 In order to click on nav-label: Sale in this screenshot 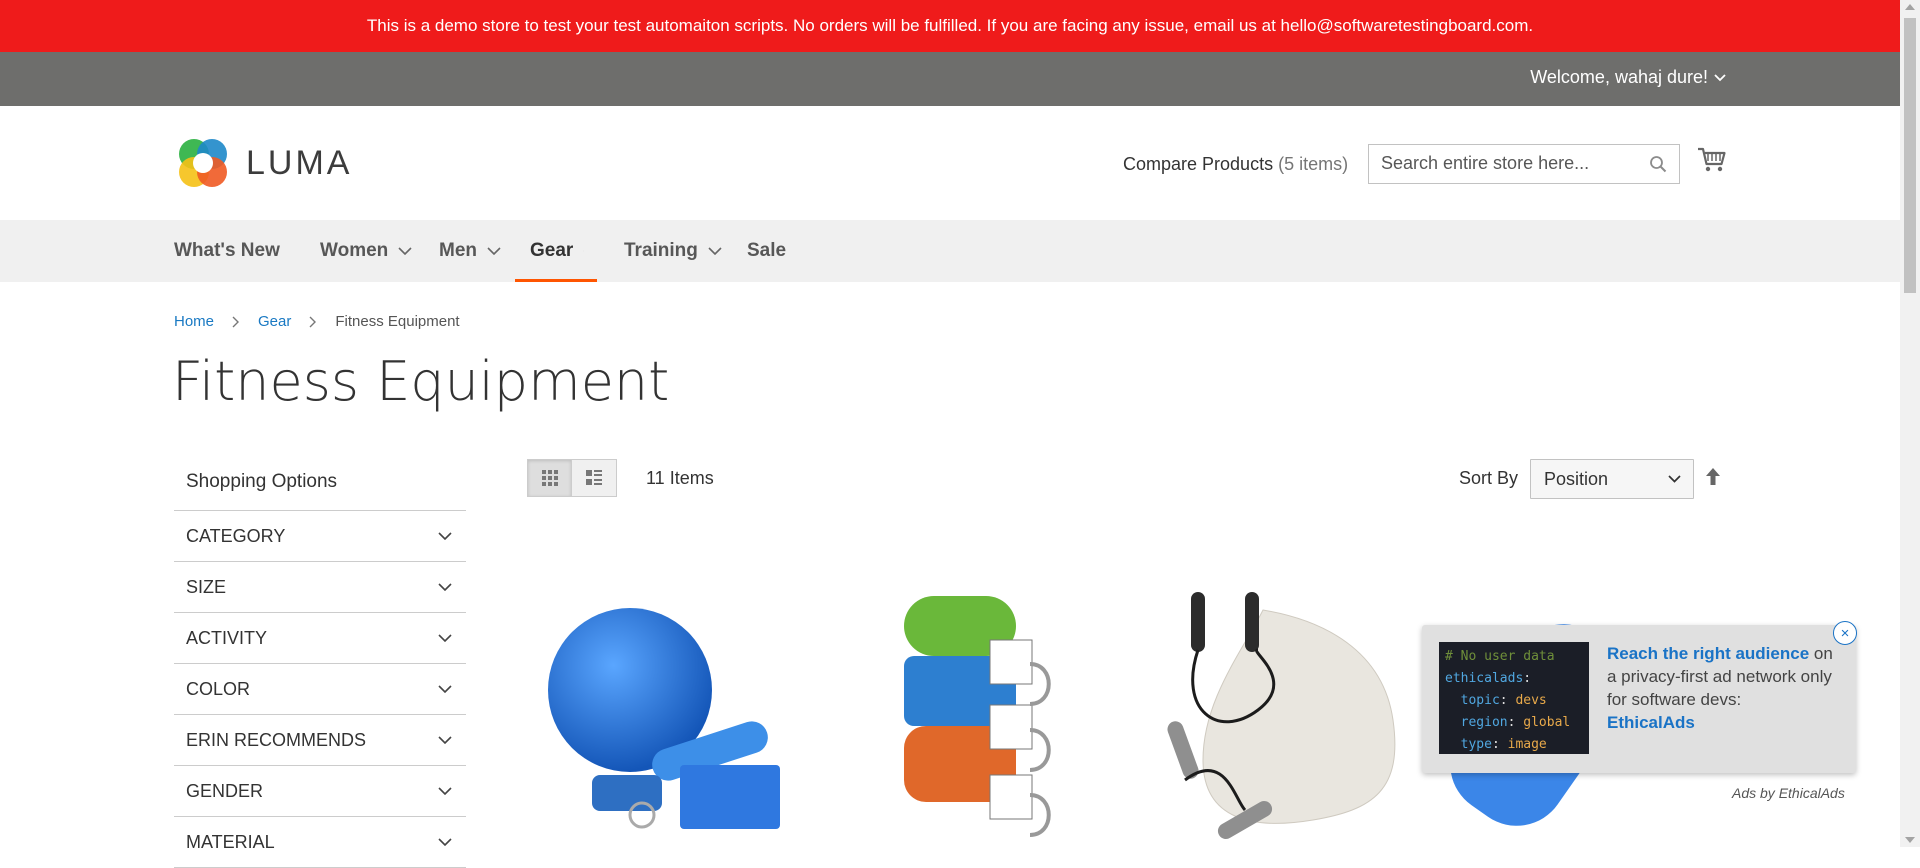, I will do `click(767, 250)`.